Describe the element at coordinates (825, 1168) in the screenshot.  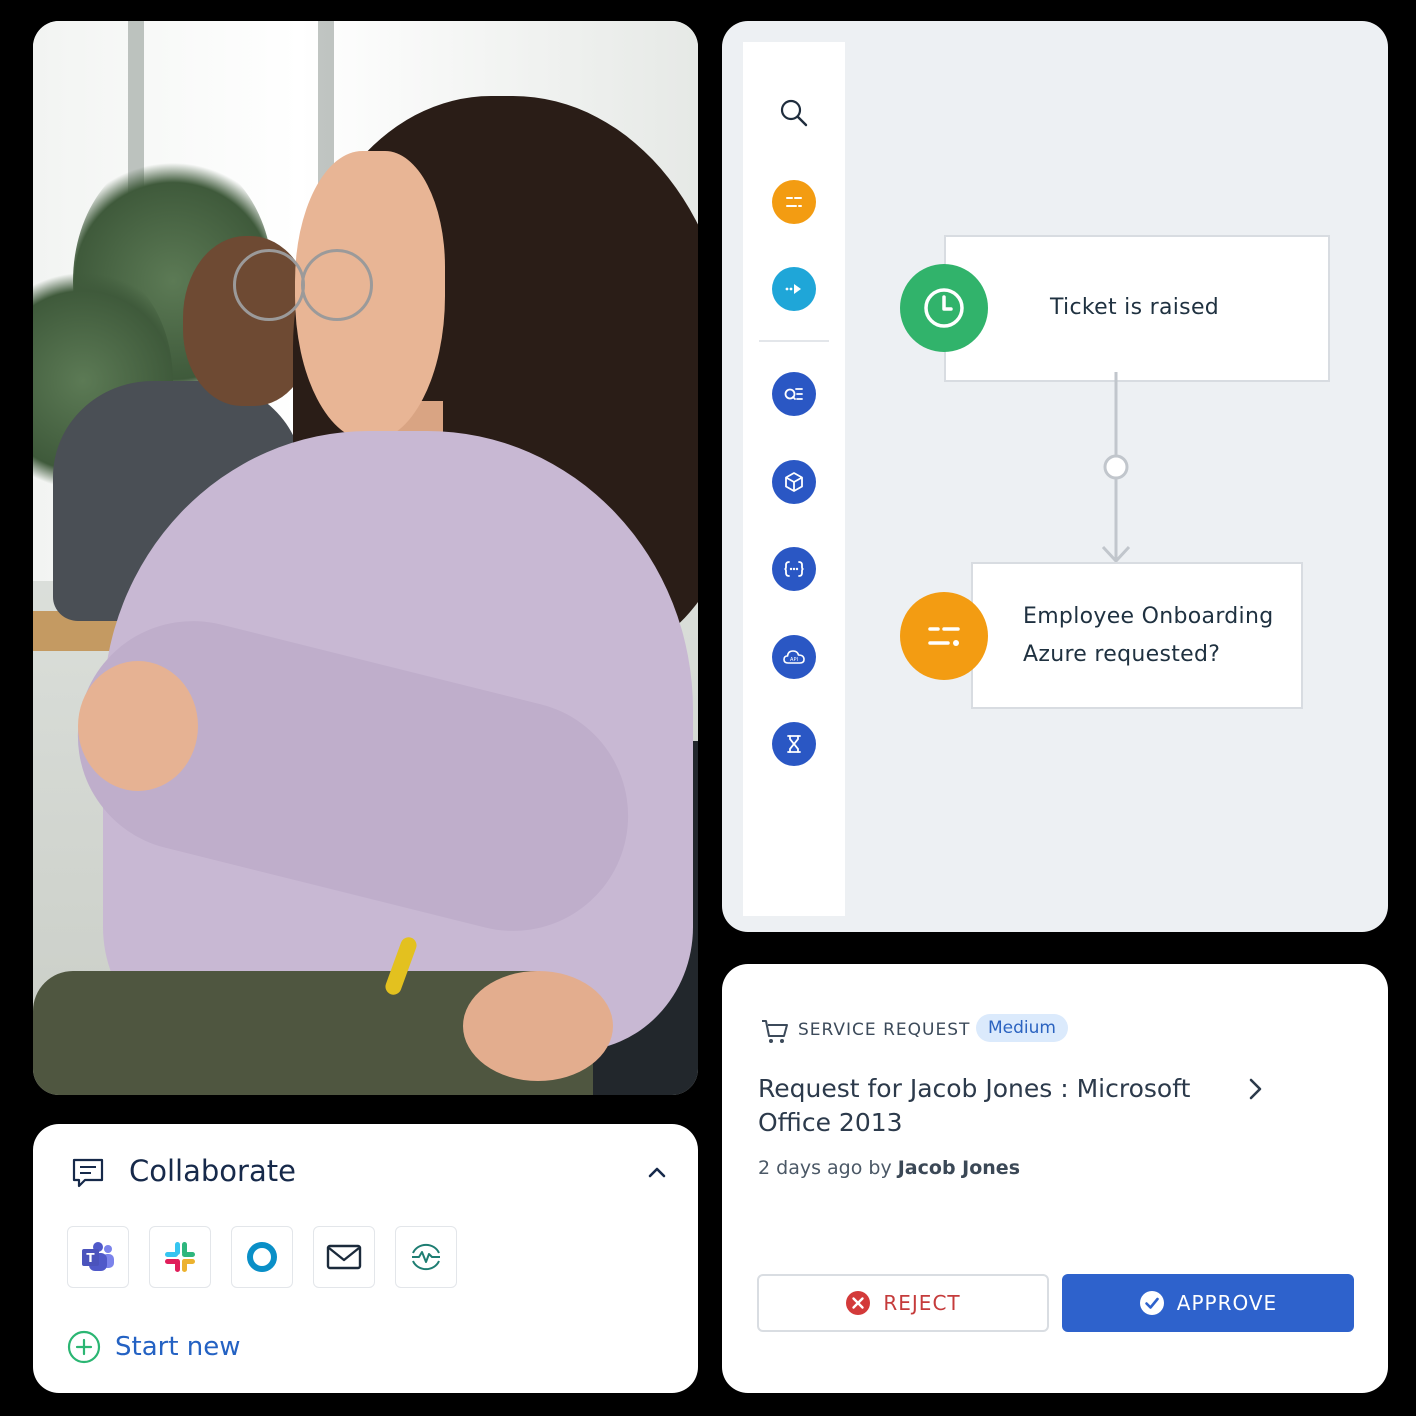
I see `request-time: 2 days ago by` at that location.